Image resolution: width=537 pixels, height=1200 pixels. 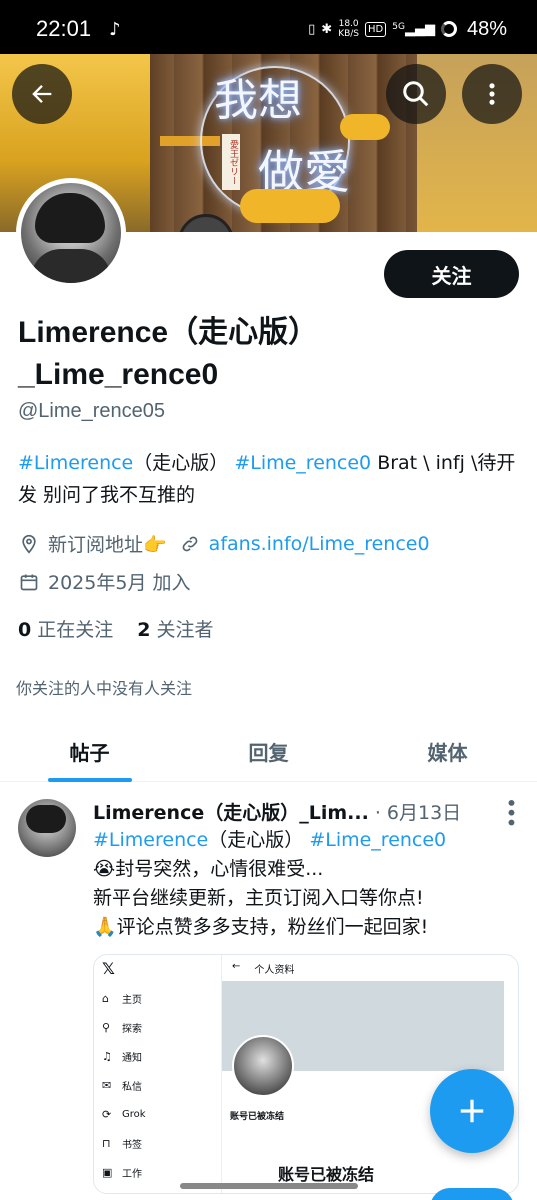 What do you see at coordinates (150, 840) in the screenshot?
I see `tweet-hashtag: #Limerence` at bounding box center [150, 840].